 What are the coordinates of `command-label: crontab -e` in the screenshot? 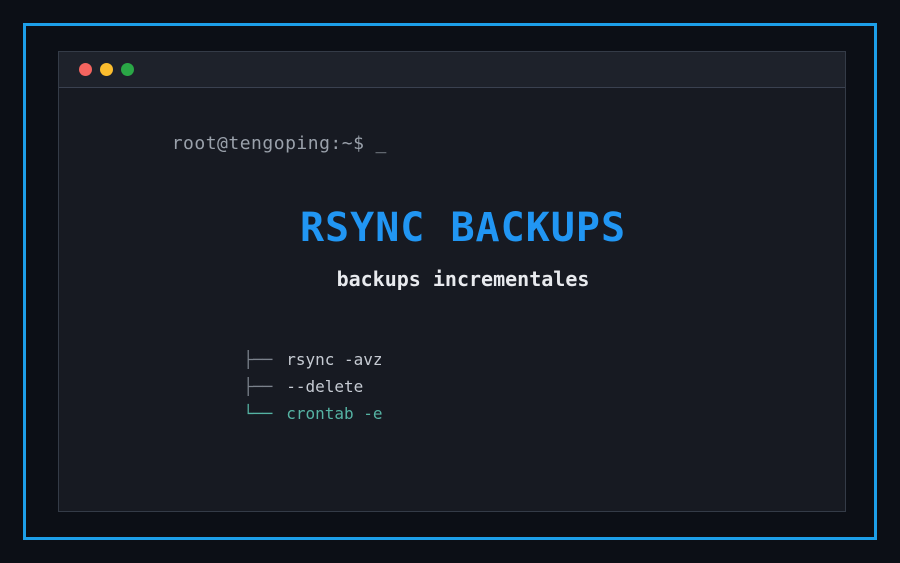 It's located at (334, 413).